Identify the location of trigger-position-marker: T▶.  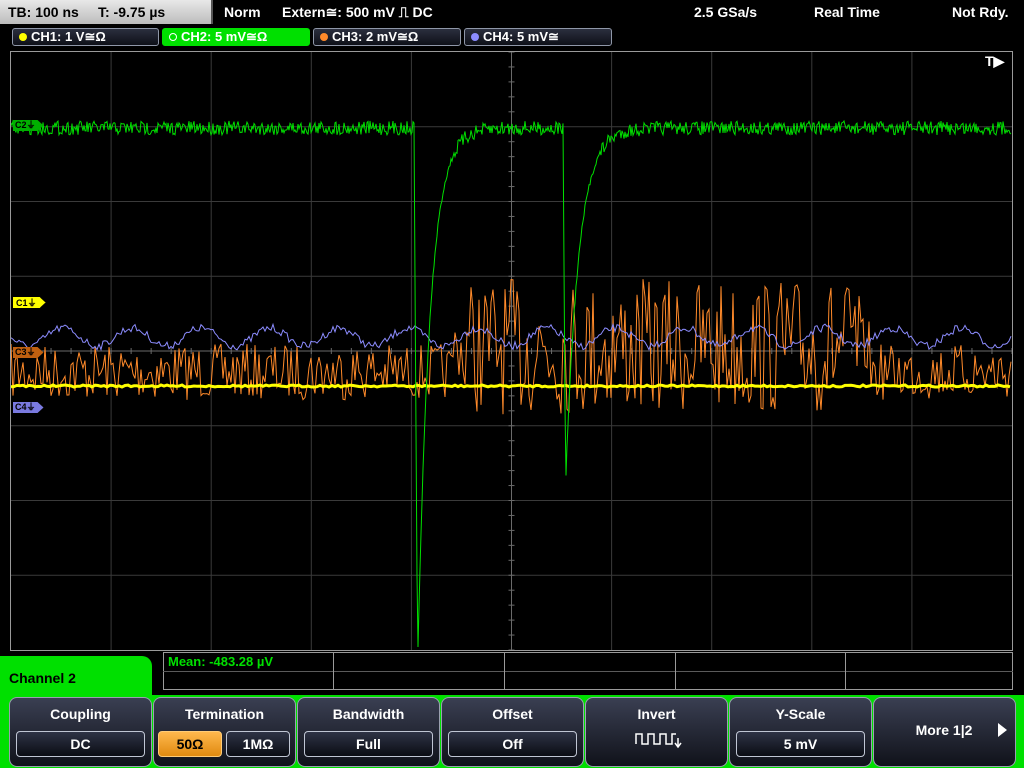
(994, 61).